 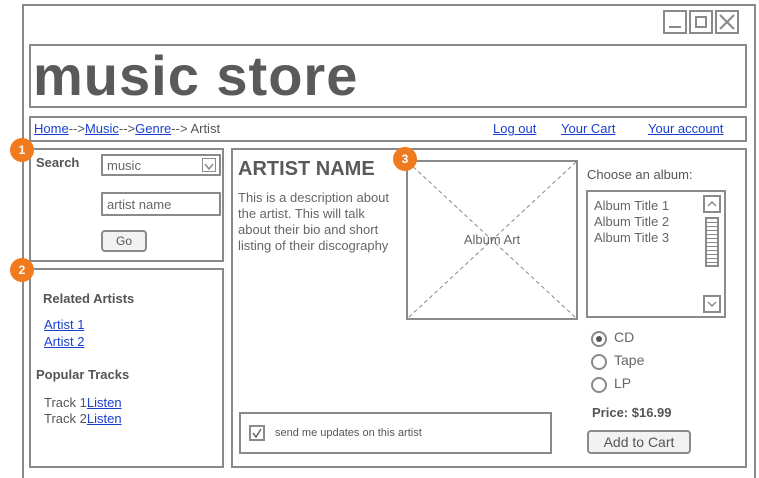 I want to click on annotation-badge-1: 1, so click(x=22, y=150).